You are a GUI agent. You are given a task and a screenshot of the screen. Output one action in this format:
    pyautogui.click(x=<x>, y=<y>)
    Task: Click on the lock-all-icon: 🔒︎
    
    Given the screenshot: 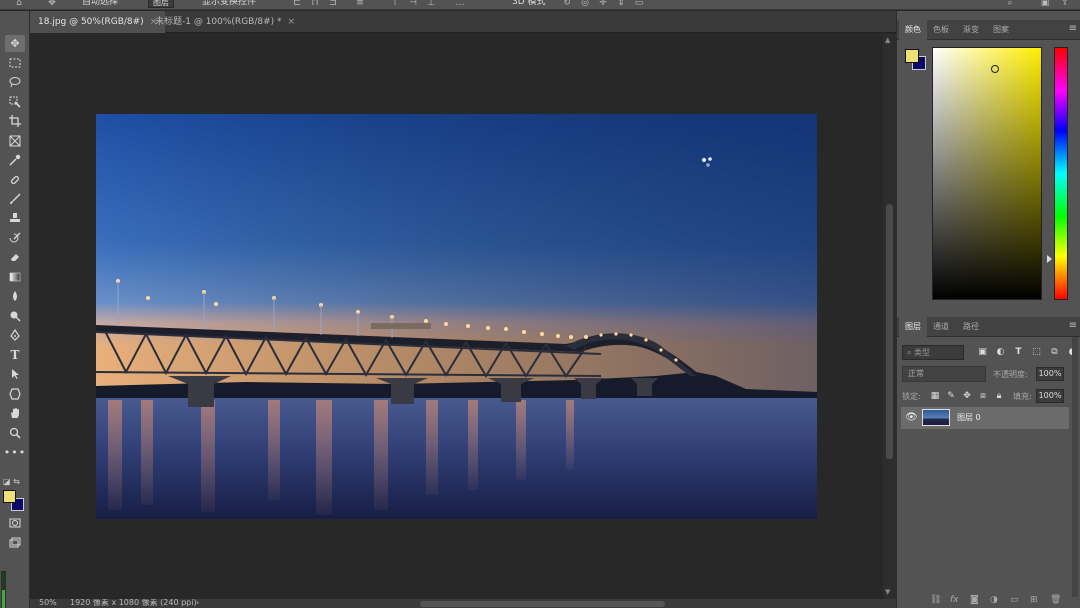 What is the action you would take?
    pyautogui.click(x=999, y=396)
    